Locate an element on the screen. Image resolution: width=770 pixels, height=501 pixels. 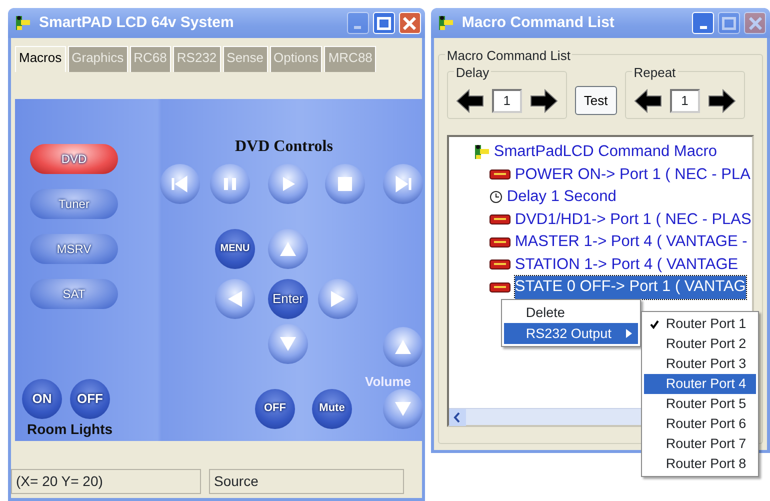
menu-item: Router Port 4 is located at coordinates (700, 384).